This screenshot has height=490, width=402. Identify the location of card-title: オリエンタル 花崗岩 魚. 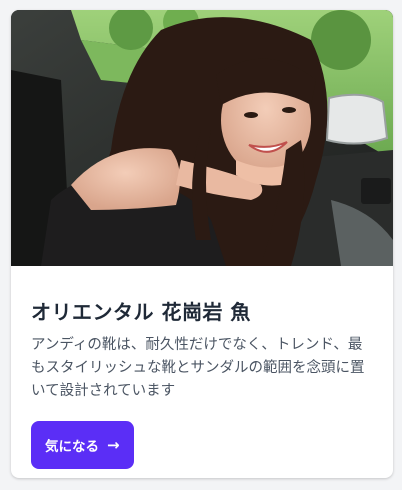
(141, 312).